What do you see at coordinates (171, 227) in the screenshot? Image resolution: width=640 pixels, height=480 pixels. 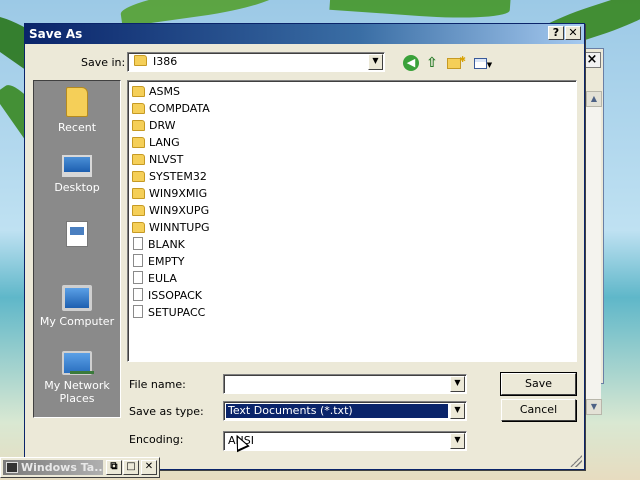 I see `list-item: WINNTUPG` at bounding box center [171, 227].